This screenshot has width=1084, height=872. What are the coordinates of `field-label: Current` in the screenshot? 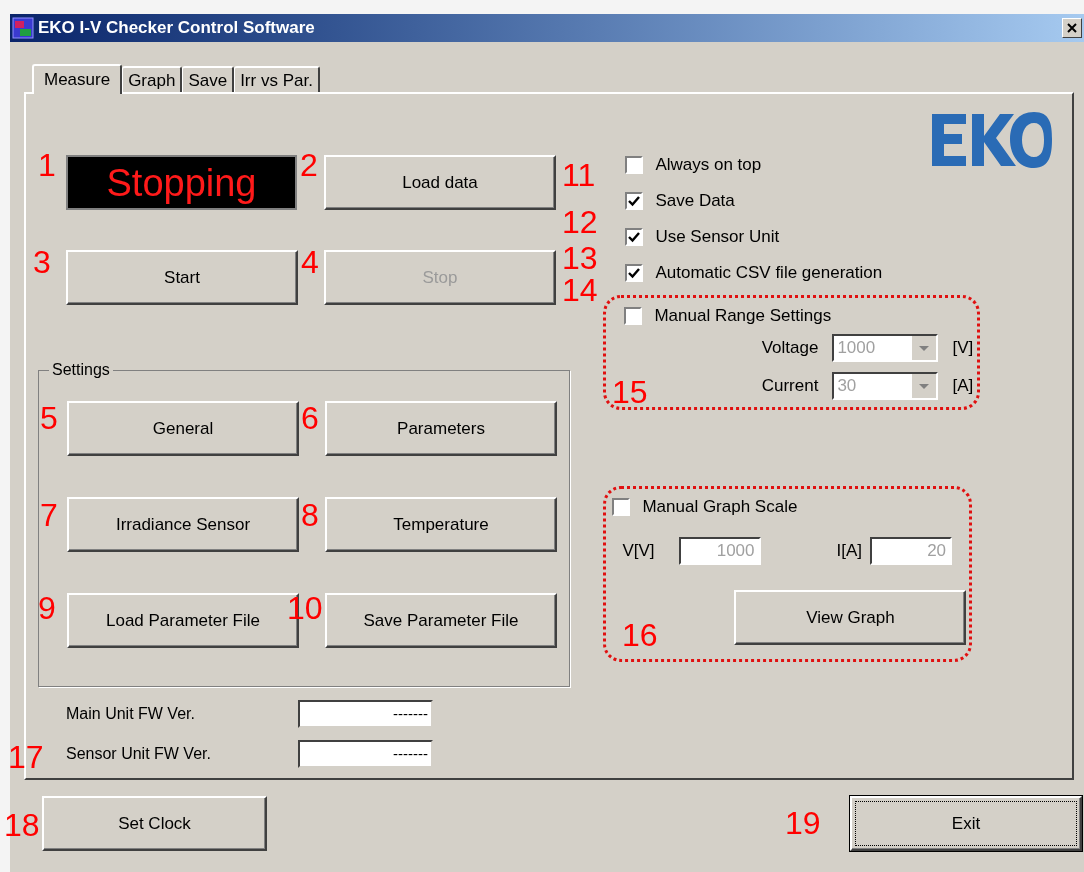 It's located at (789, 386).